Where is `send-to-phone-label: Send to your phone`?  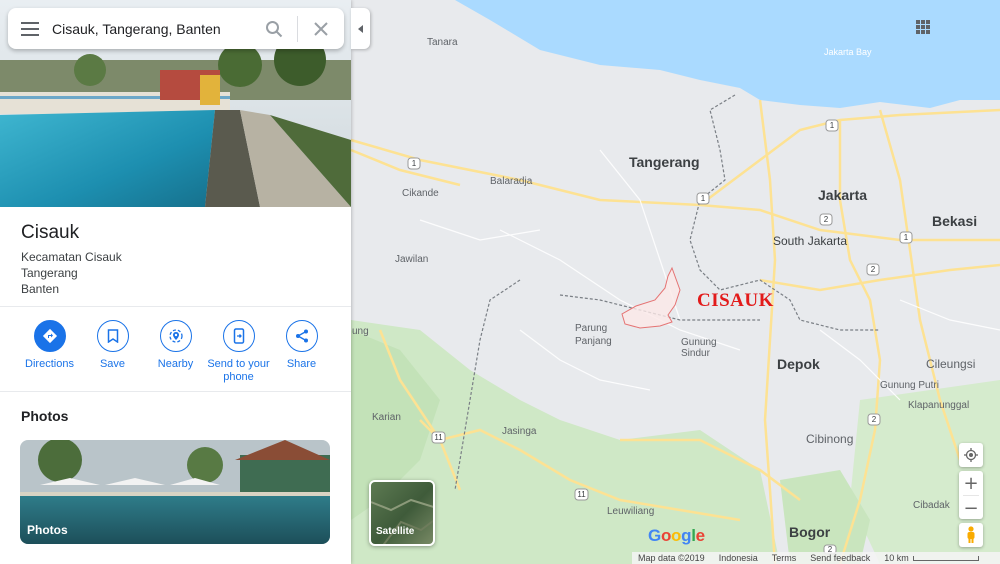 send-to-phone-label: Send to your phone is located at coordinates (238, 370).